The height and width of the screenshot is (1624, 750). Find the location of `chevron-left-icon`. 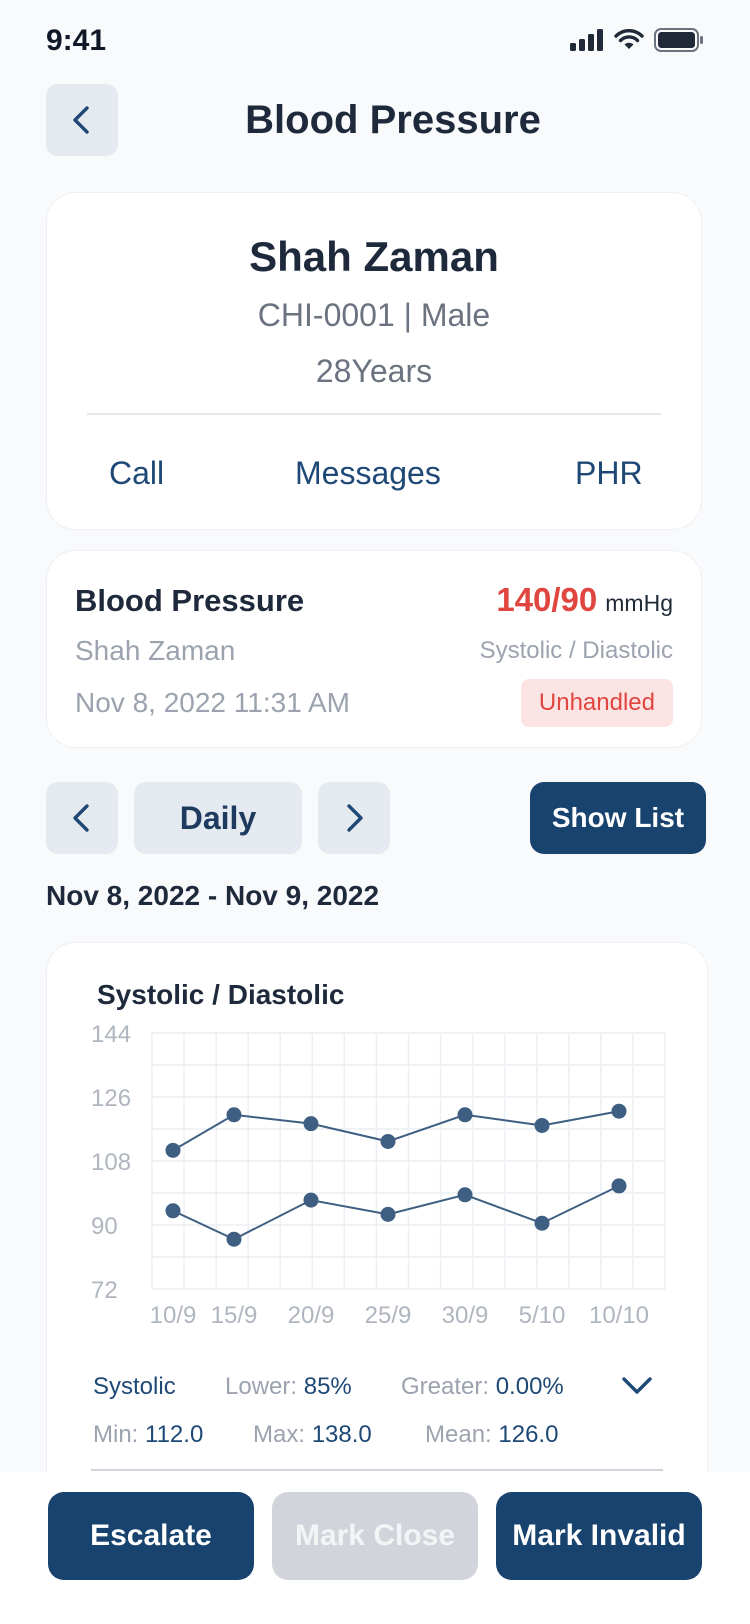

chevron-left-icon is located at coordinates (81, 818).